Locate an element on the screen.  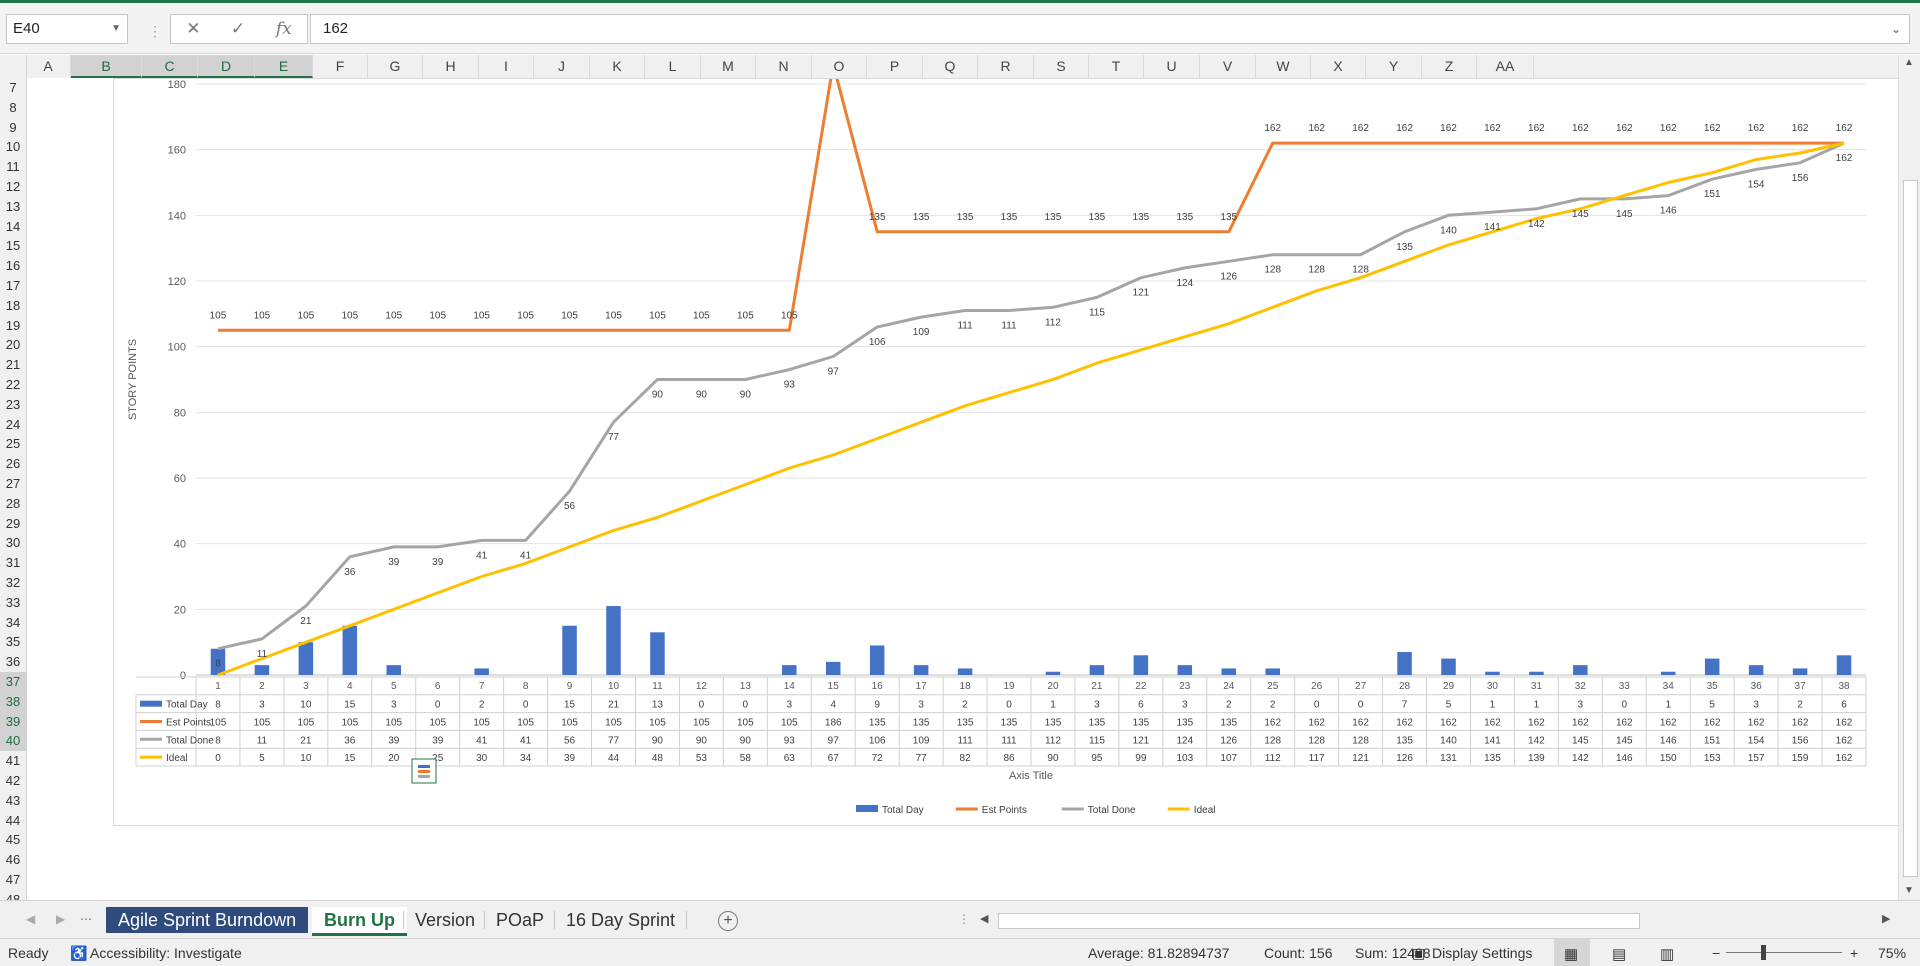
column-header-p: P is located at coordinates (895, 66).